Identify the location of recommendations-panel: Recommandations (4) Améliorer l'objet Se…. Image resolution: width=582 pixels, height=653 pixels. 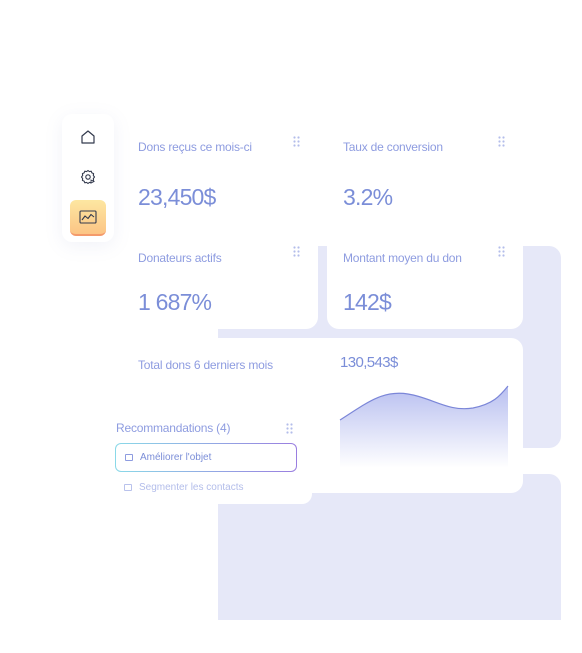
(210, 455).